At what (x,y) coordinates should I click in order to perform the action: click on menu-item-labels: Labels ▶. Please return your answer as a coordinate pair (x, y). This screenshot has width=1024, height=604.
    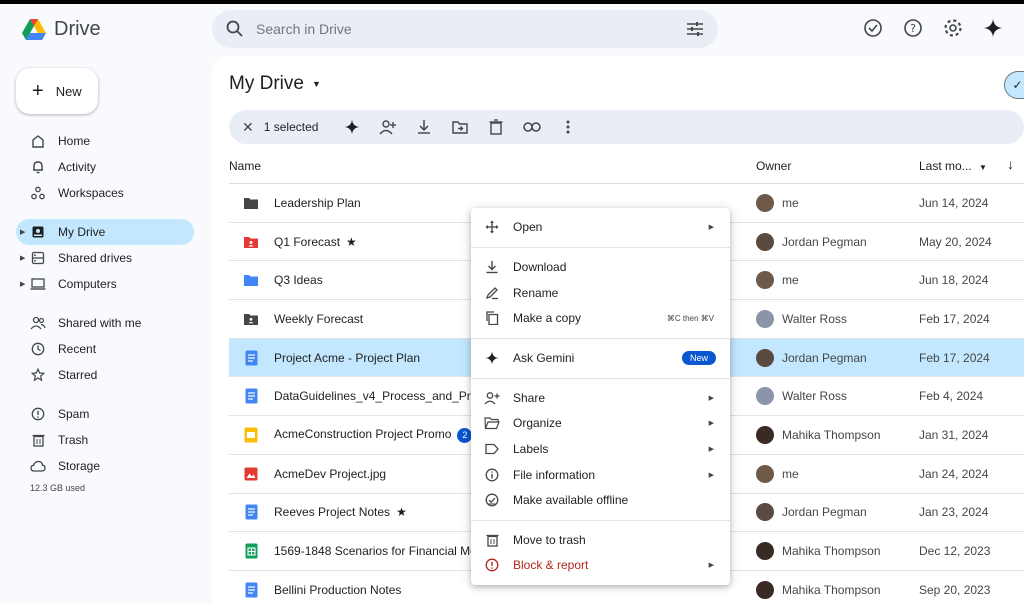
    Looking at the image, I should click on (600, 449).